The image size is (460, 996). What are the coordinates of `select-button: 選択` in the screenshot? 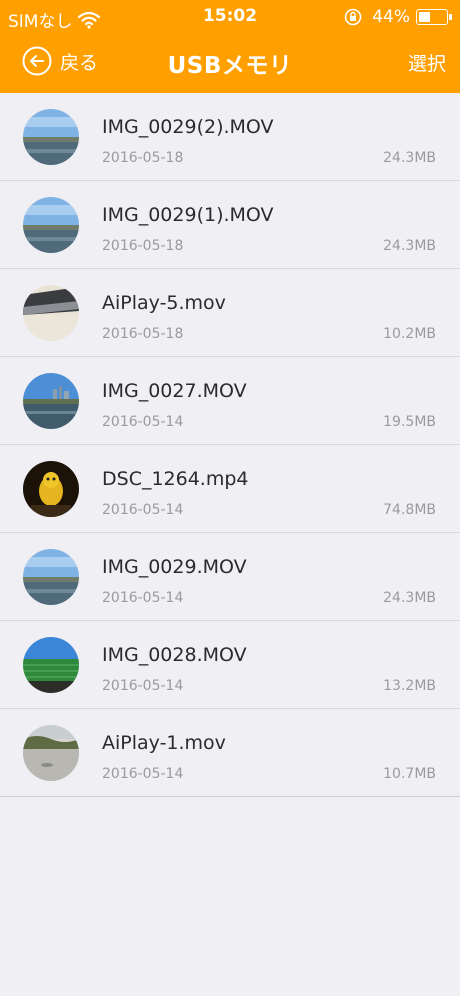 It's located at (427, 62).